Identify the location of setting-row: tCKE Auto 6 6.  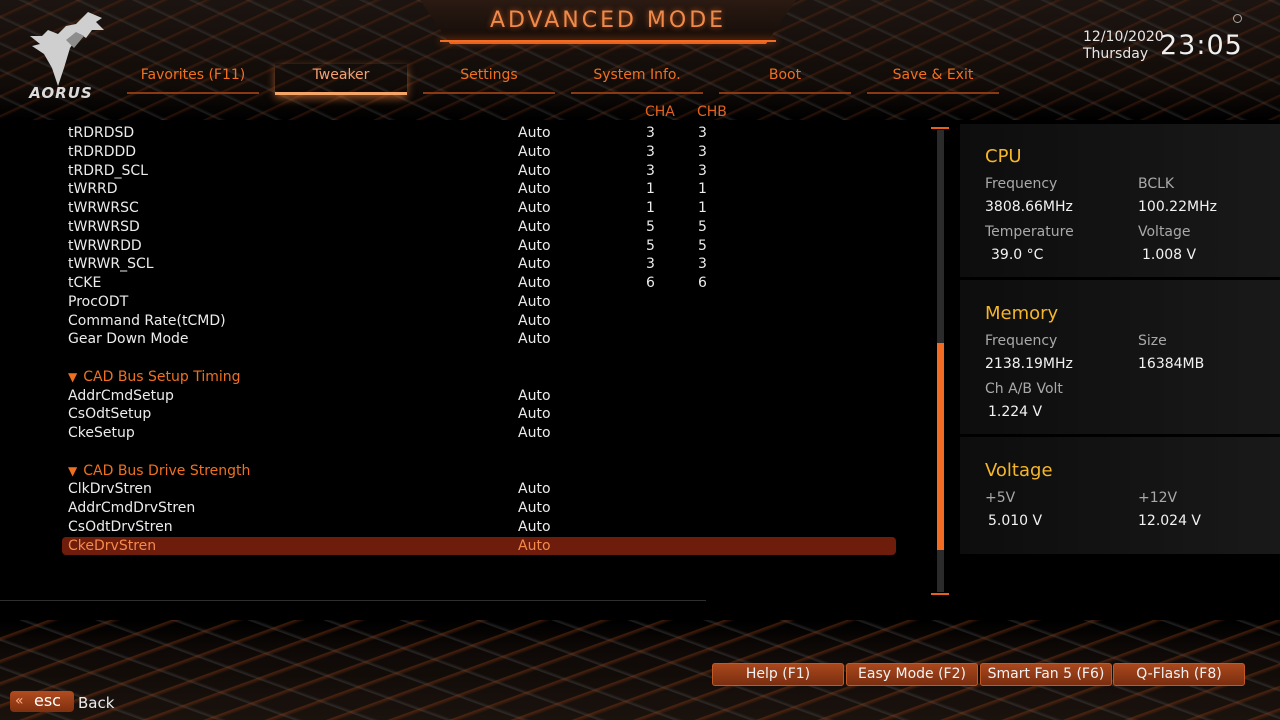
(479, 283).